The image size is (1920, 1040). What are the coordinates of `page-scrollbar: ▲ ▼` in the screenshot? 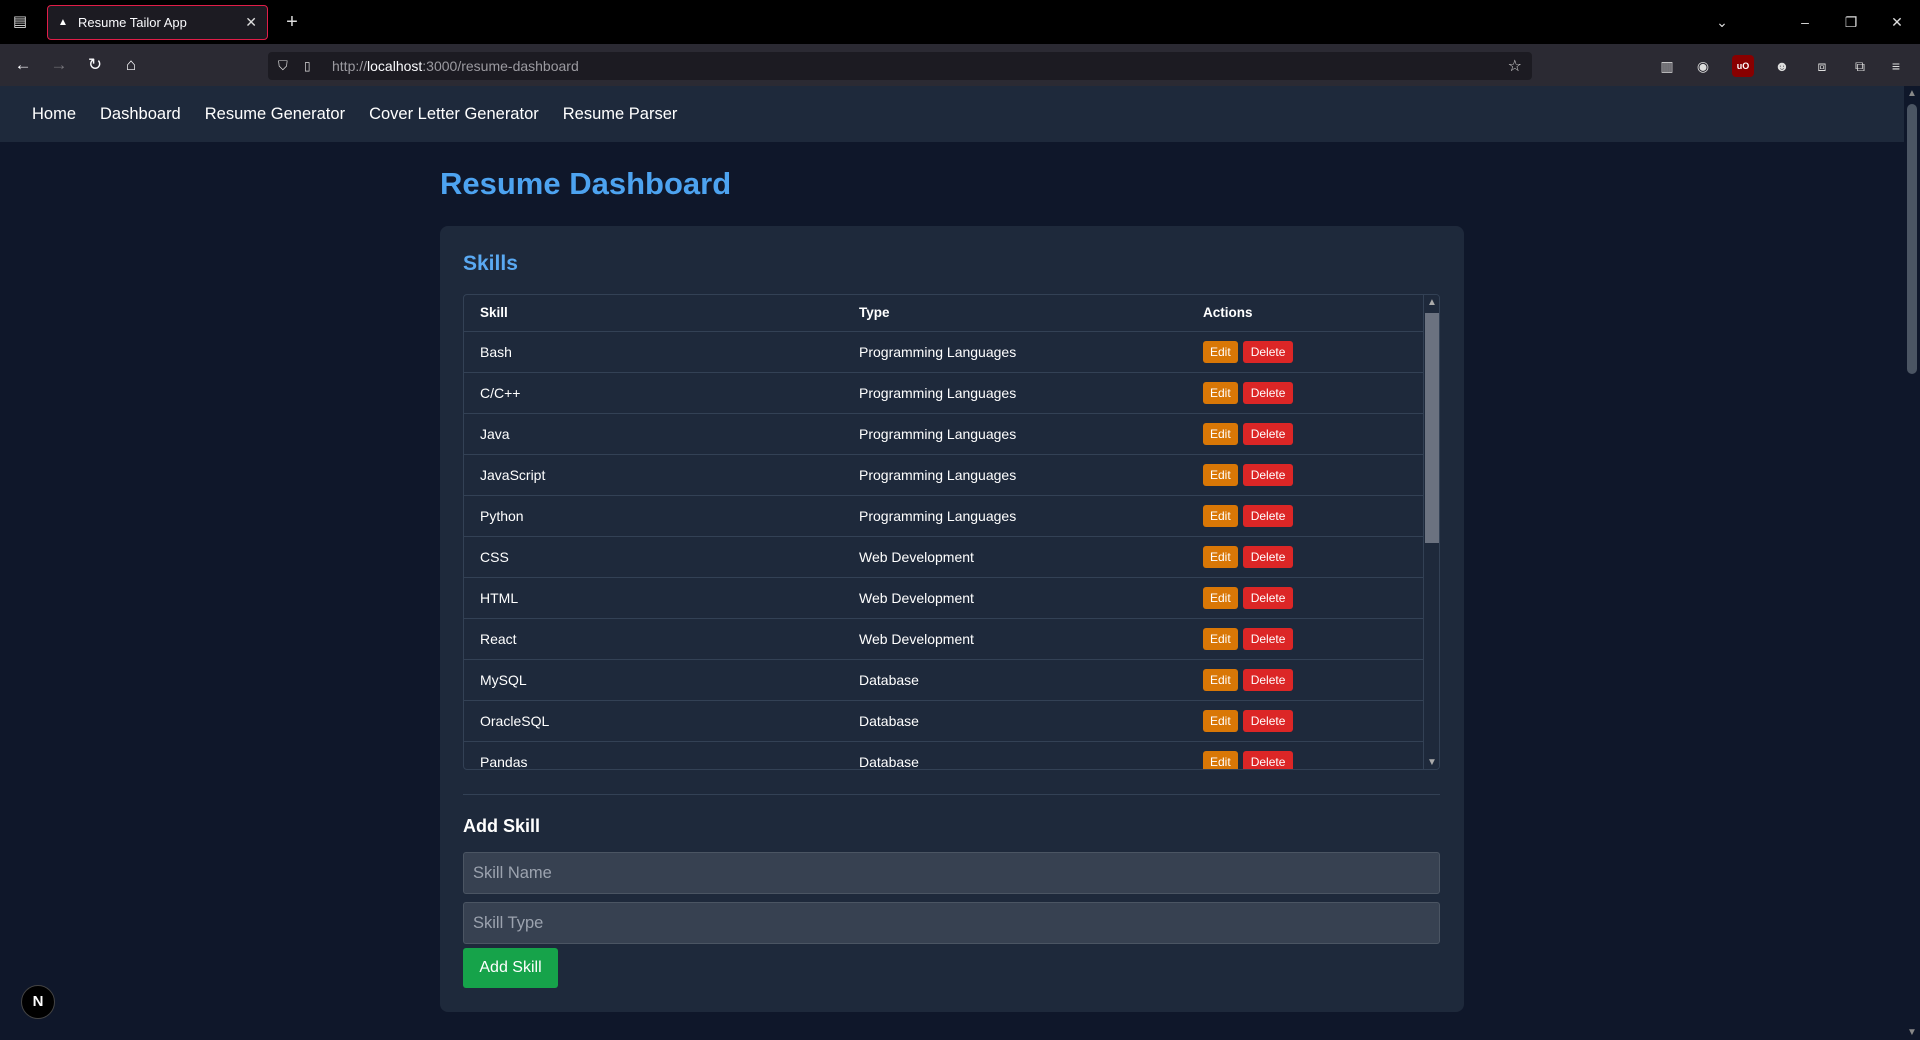 It's located at (1912, 563).